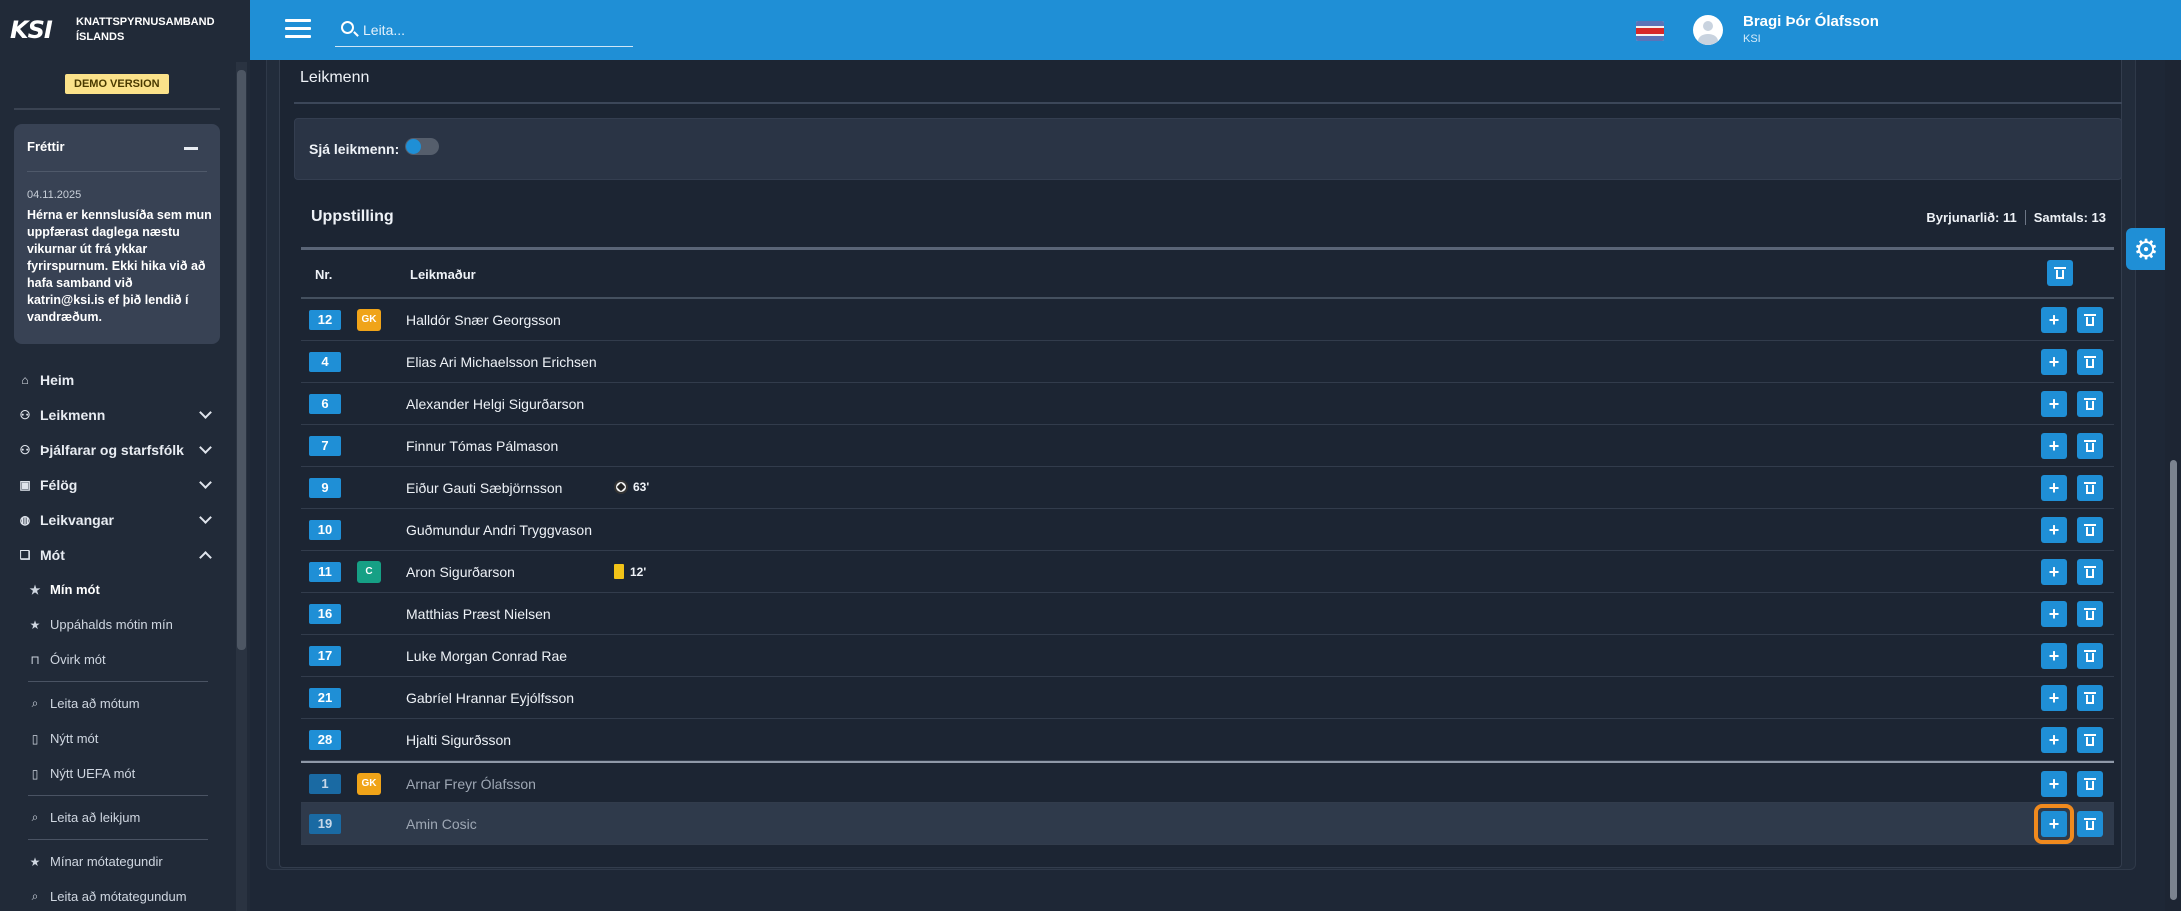 This screenshot has width=2181, height=911. What do you see at coordinates (25, 449) in the screenshot?
I see `coaches-icon: ⚇` at bounding box center [25, 449].